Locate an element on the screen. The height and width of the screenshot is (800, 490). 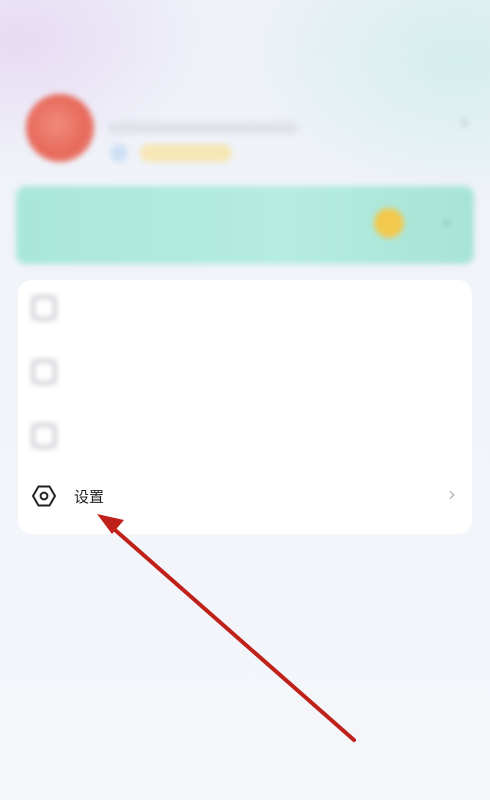
promo-banner: › is located at coordinates (245, 225).